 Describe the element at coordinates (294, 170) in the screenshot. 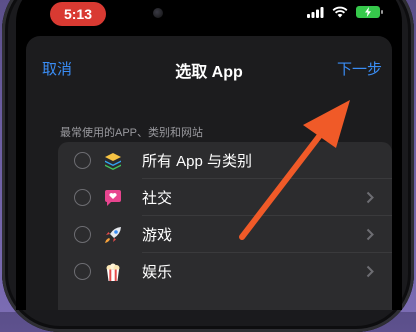

I see `annotation-arrow` at that location.